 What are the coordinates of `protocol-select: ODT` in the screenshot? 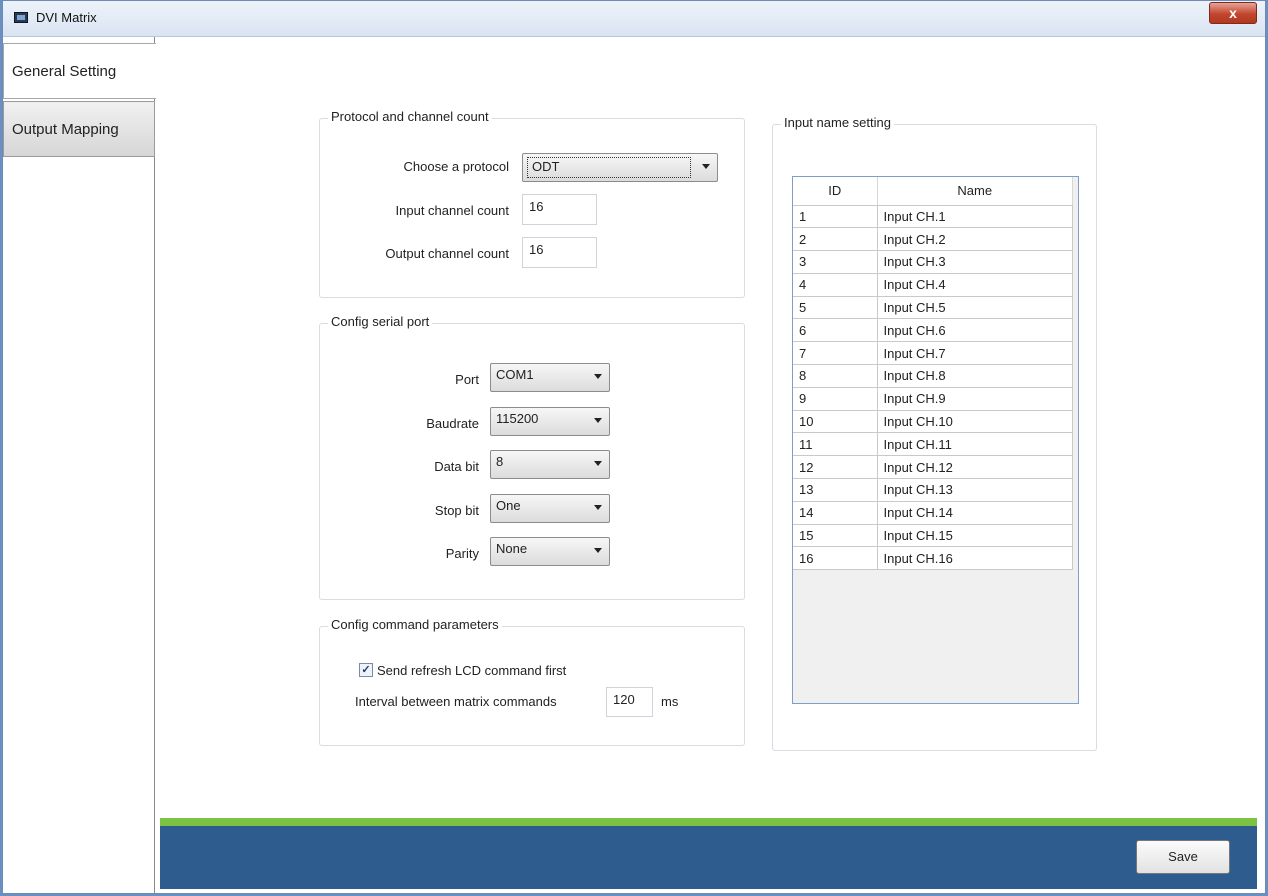 It's located at (620, 167).